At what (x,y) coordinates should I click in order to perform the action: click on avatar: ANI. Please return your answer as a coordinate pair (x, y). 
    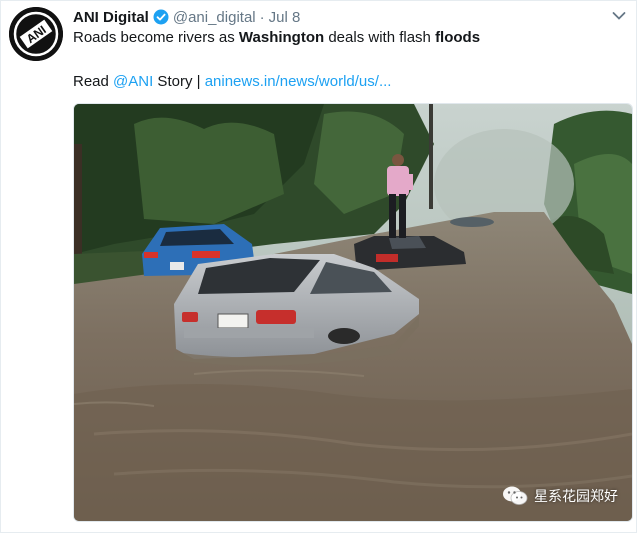
    Looking at the image, I should click on (36, 34).